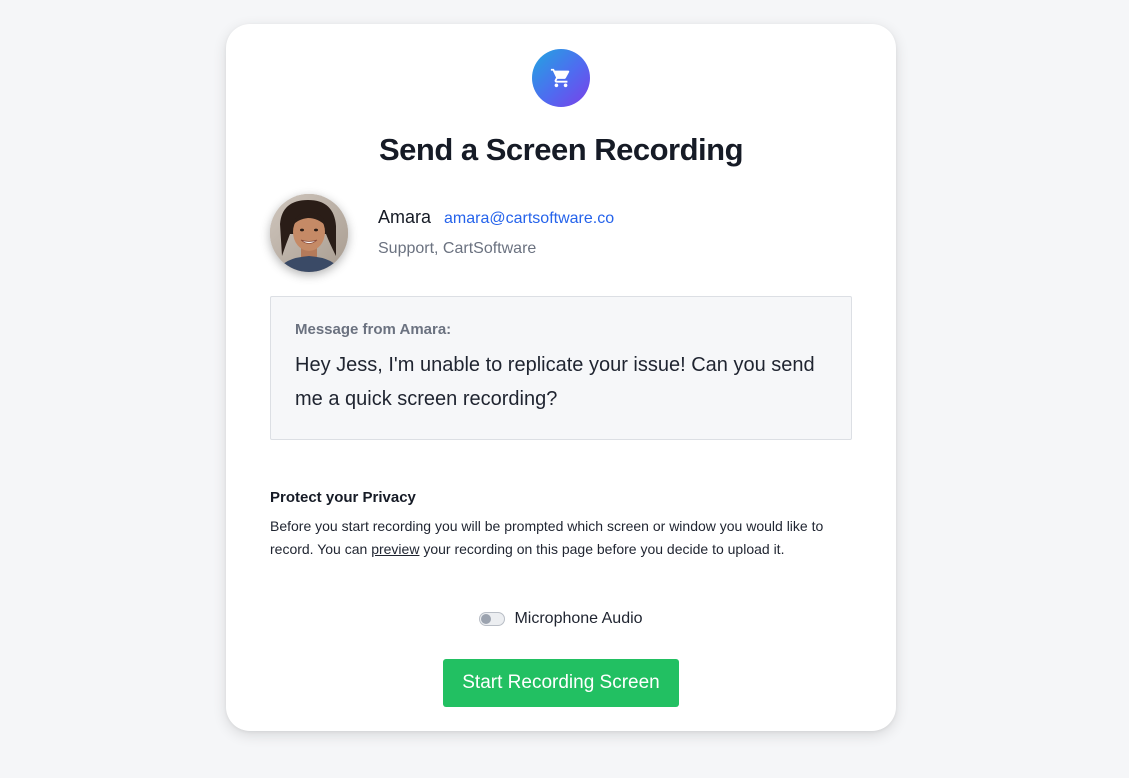 The width and height of the screenshot is (1129, 778). Describe the element at coordinates (343, 497) in the screenshot. I see `privacy-title: Protect your Privacy` at that location.